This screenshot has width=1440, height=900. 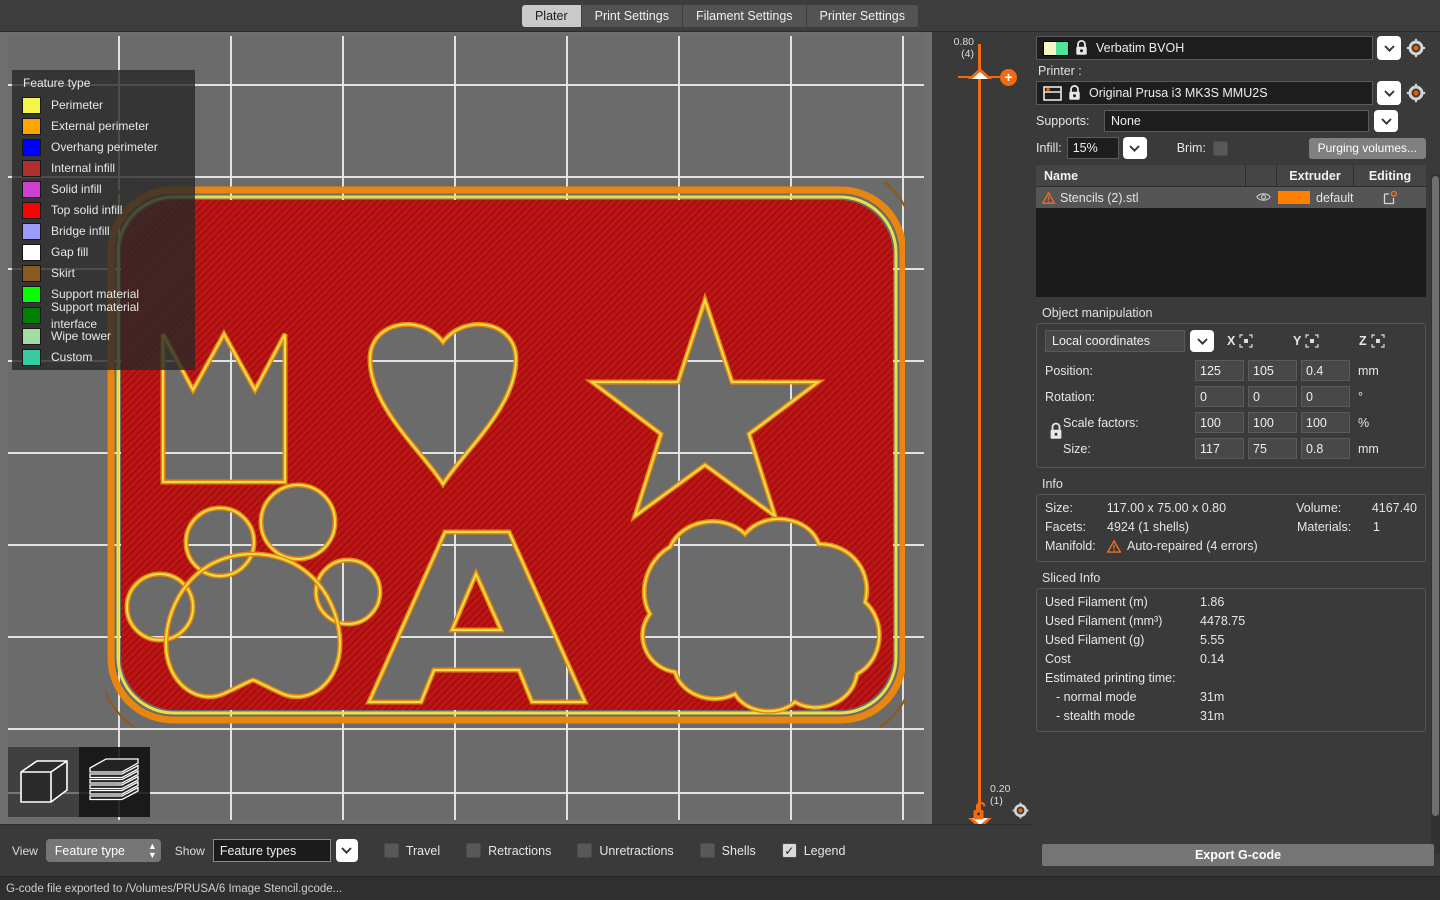 I want to click on filament-preset-row: Verbatim BVOH, so click(x=1231, y=48).